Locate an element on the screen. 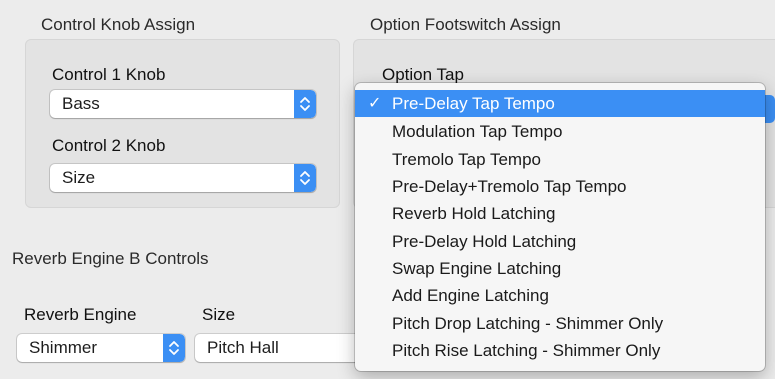 The image size is (775, 379). menu-item: ✓ Pre-Delay Tap Tempo is located at coordinates (560, 103).